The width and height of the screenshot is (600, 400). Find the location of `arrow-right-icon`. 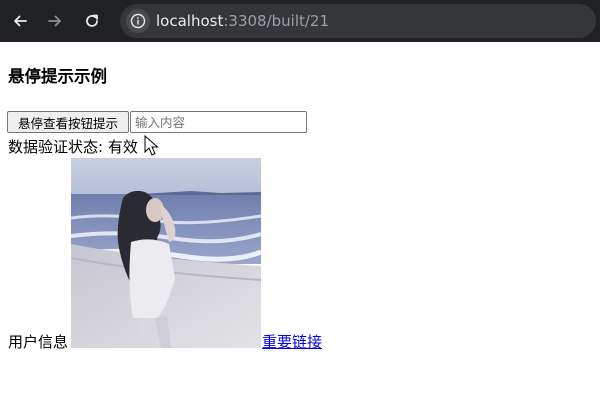

arrow-right-icon is located at coordinates (54, 21).